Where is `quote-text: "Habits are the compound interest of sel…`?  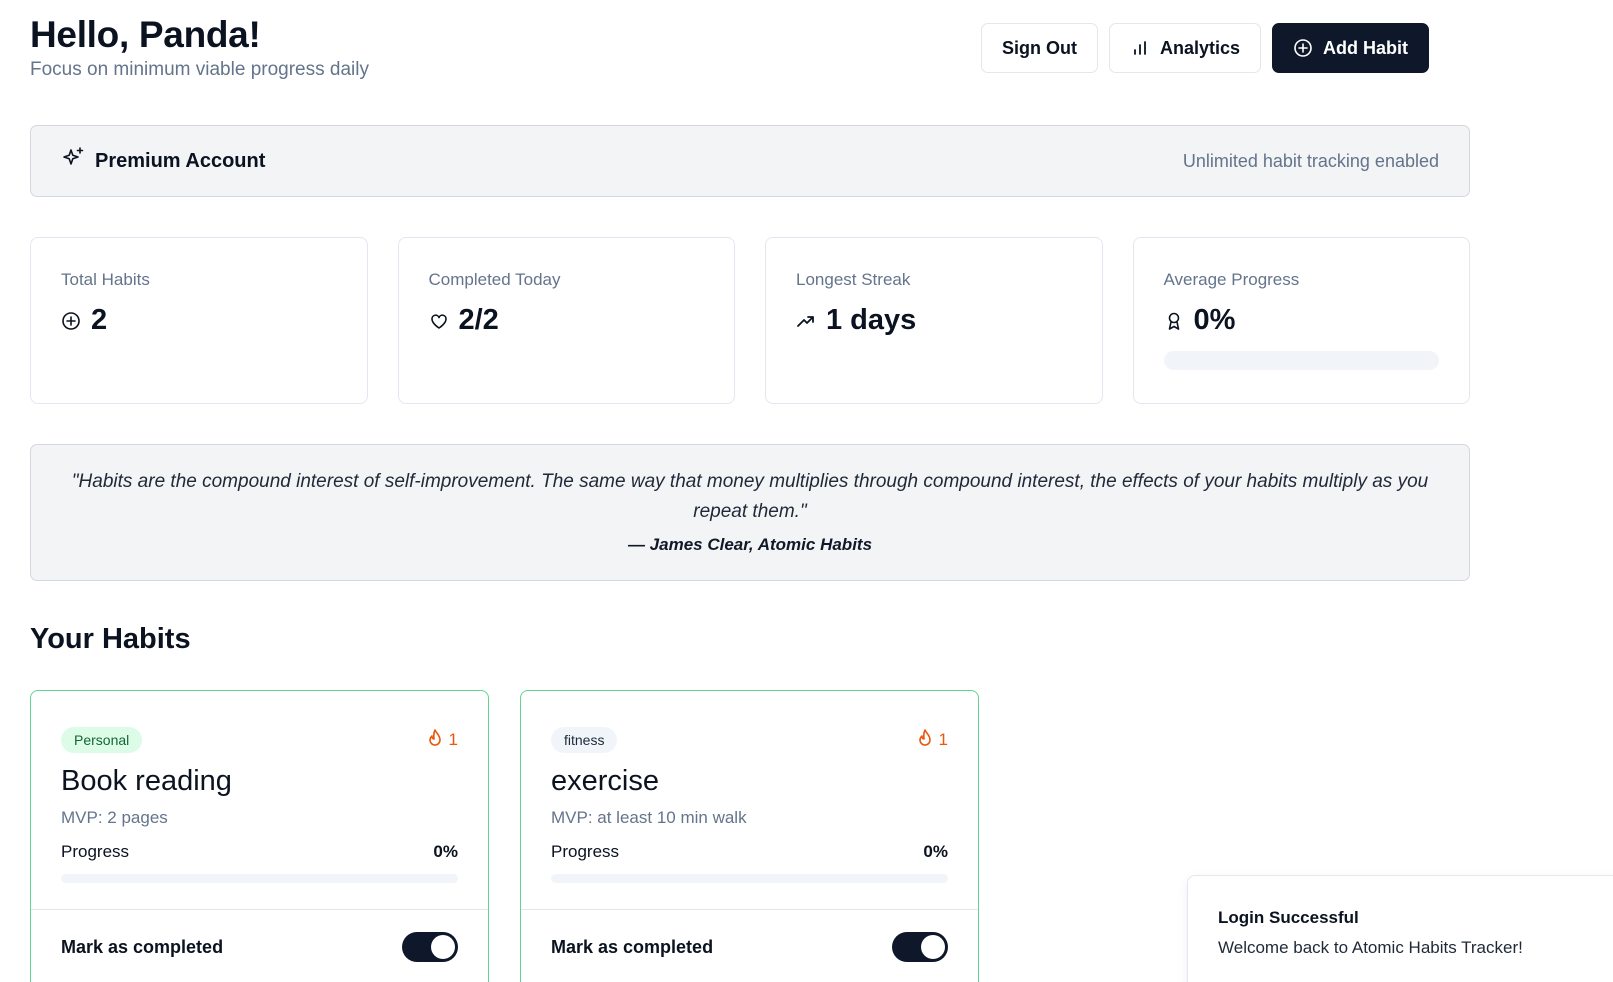
quote-text: "Habits are the compound interest of sel… is located at coordinates (750, 496).